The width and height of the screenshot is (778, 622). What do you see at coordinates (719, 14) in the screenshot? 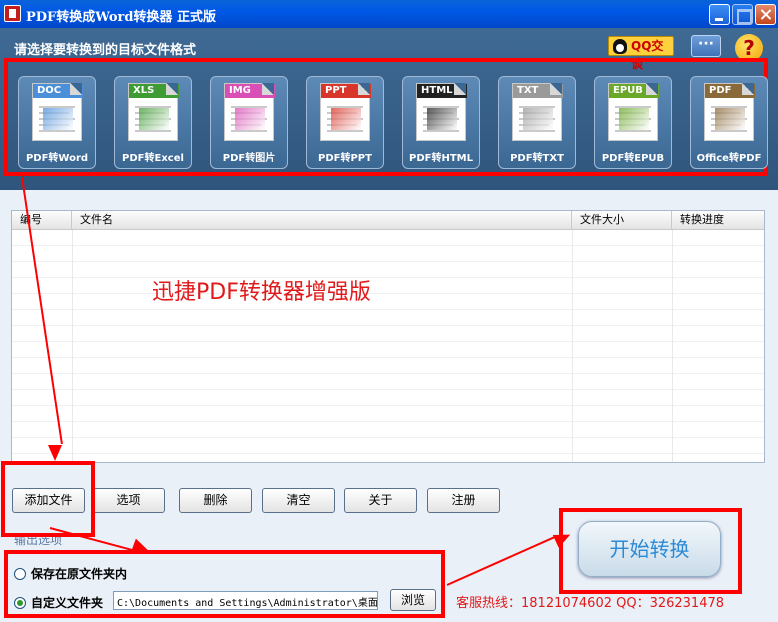
I see `minimize-button` at bounding box center [719, 14].